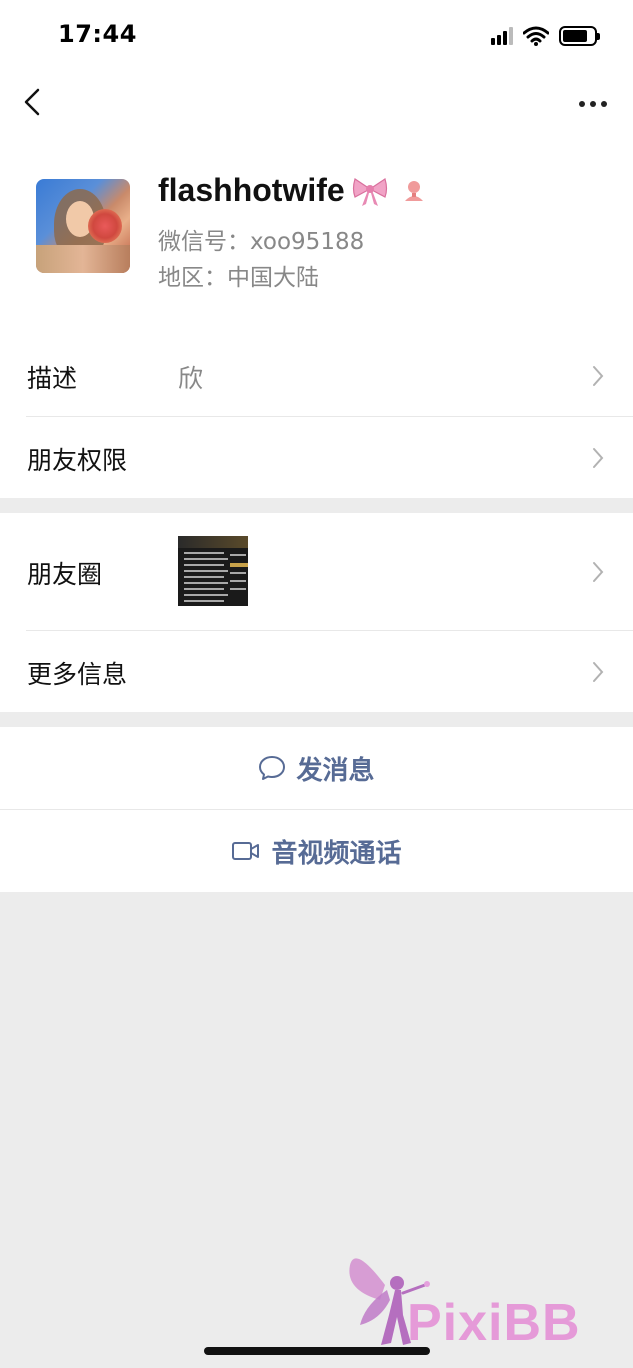 Image resolution: width=633 pixels, height=1368 pixels. What do you see at coordinates (52, 378) in the screenshot?
I see `row-description-label: 描述` at bounding box center [52, 378].